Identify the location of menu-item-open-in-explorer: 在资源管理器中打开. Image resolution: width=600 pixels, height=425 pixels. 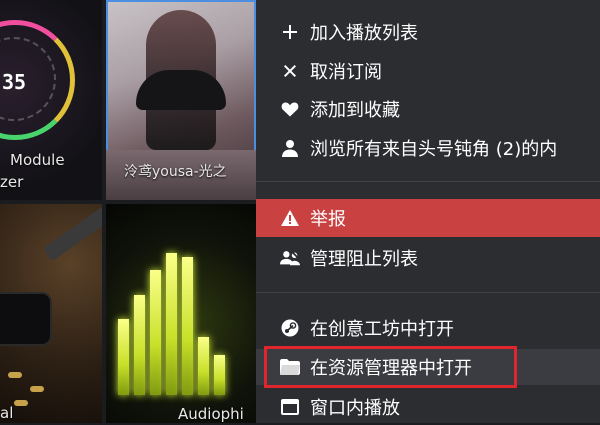
(428, 367).